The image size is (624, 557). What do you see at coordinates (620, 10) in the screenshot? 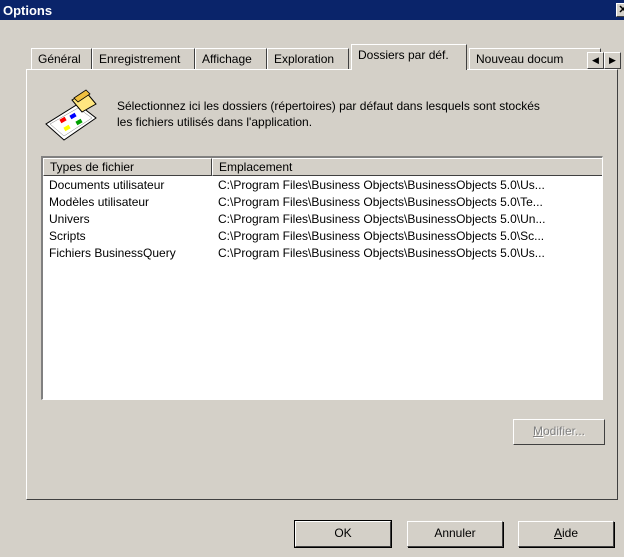
I see `close-icon: ✕` at bounding box center [620, 10].